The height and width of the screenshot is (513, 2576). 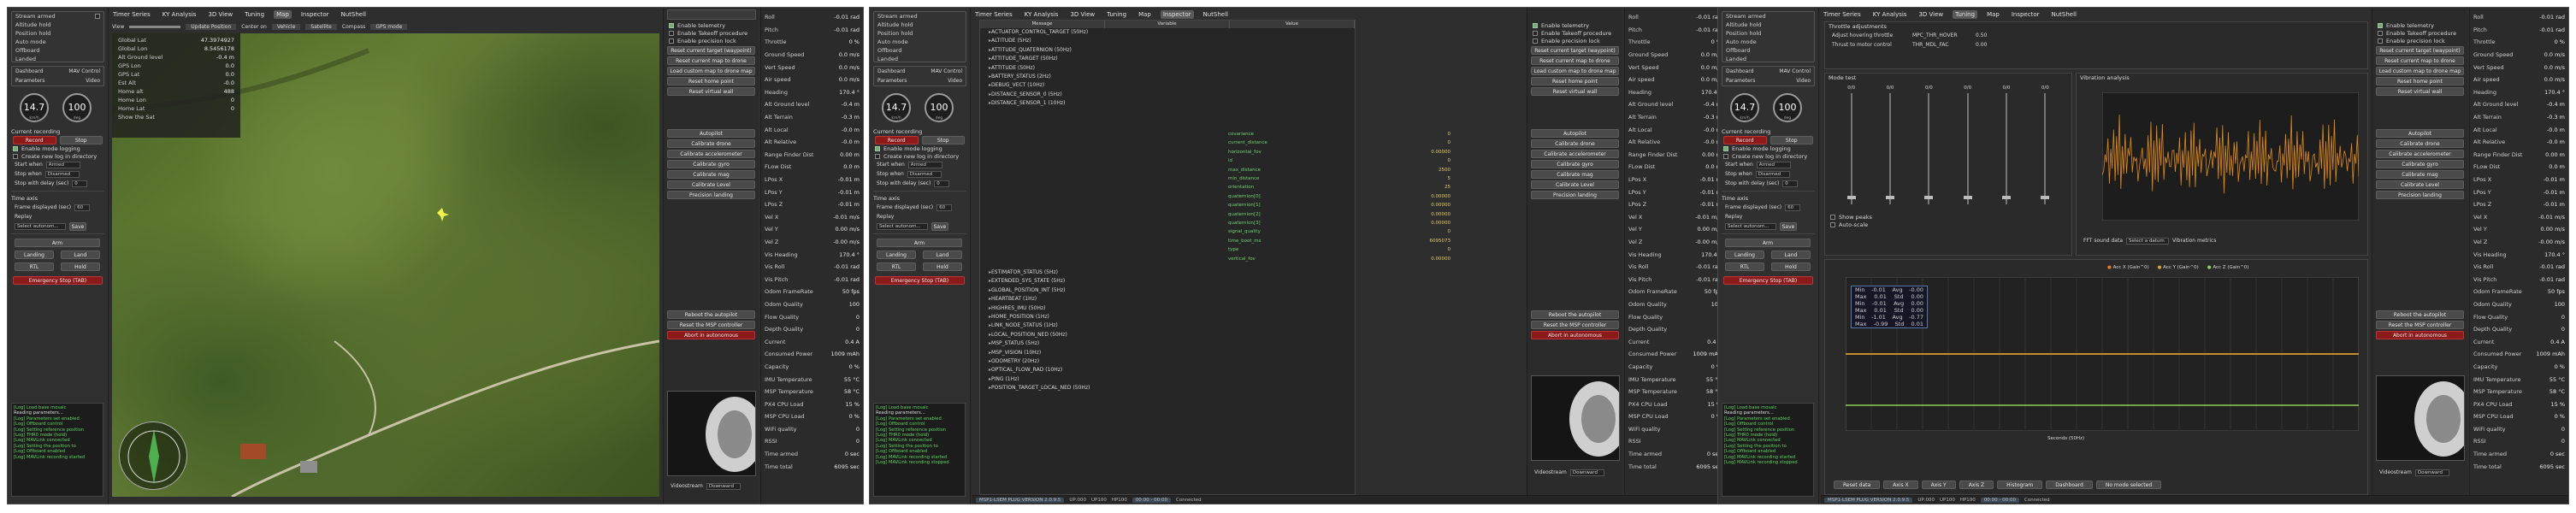 I want to click on message-row: ALTITUDE (5Hz), so click(x=1167, y=41).